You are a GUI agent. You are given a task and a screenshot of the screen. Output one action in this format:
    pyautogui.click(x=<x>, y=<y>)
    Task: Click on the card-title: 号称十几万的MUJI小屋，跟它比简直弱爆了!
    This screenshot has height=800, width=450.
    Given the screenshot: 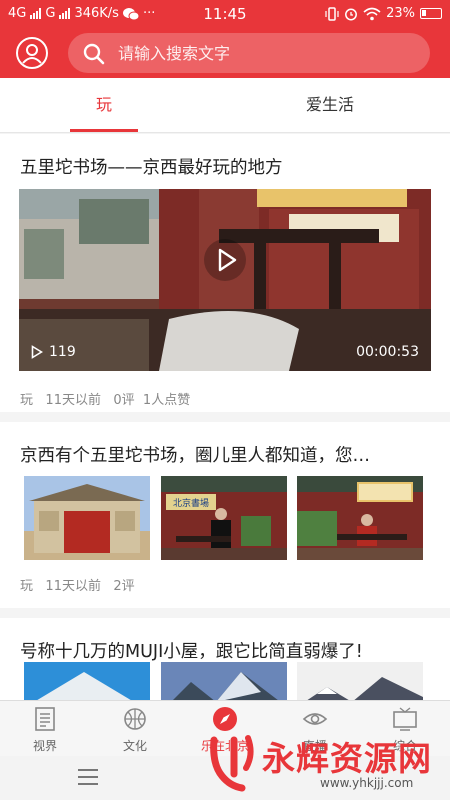 What is the action you would take?
    pyautogui.click(x=191, y=652)
    